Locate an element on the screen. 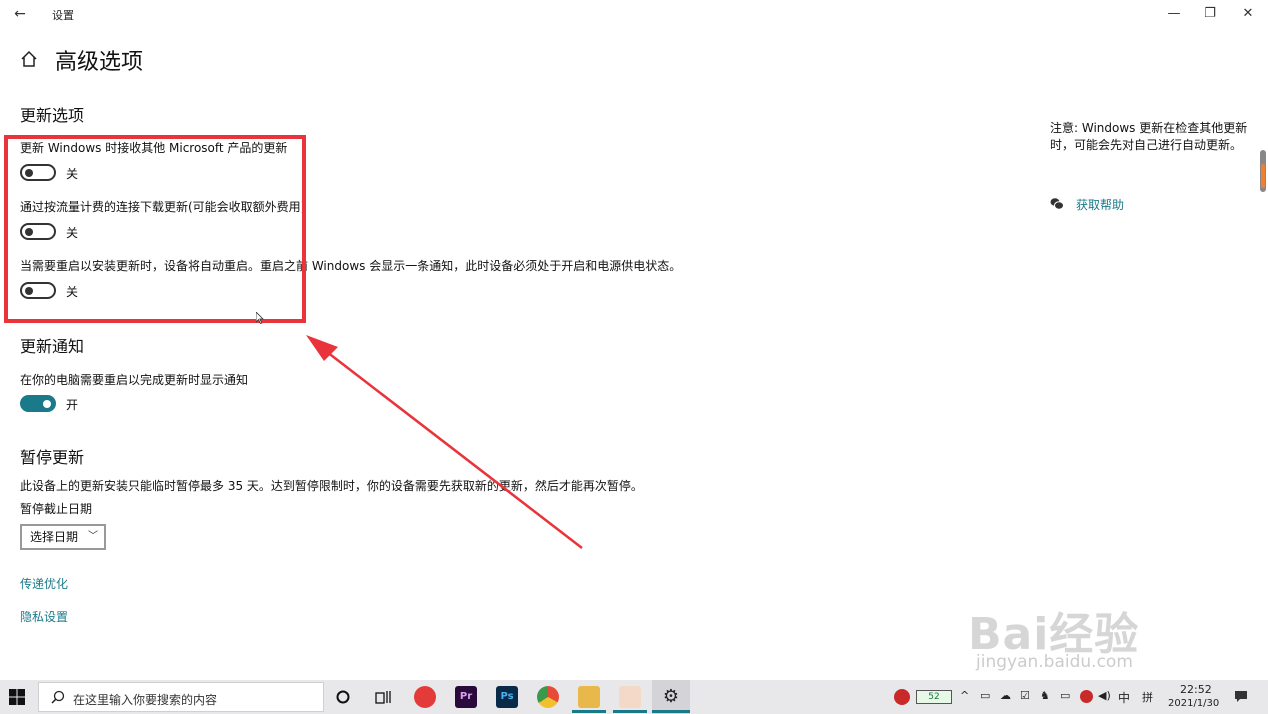 Image resolution: width=1268 pixels, height=714 pixels. watermark-url: jingyan.baidu.com is located at coordinates (1054, 662).